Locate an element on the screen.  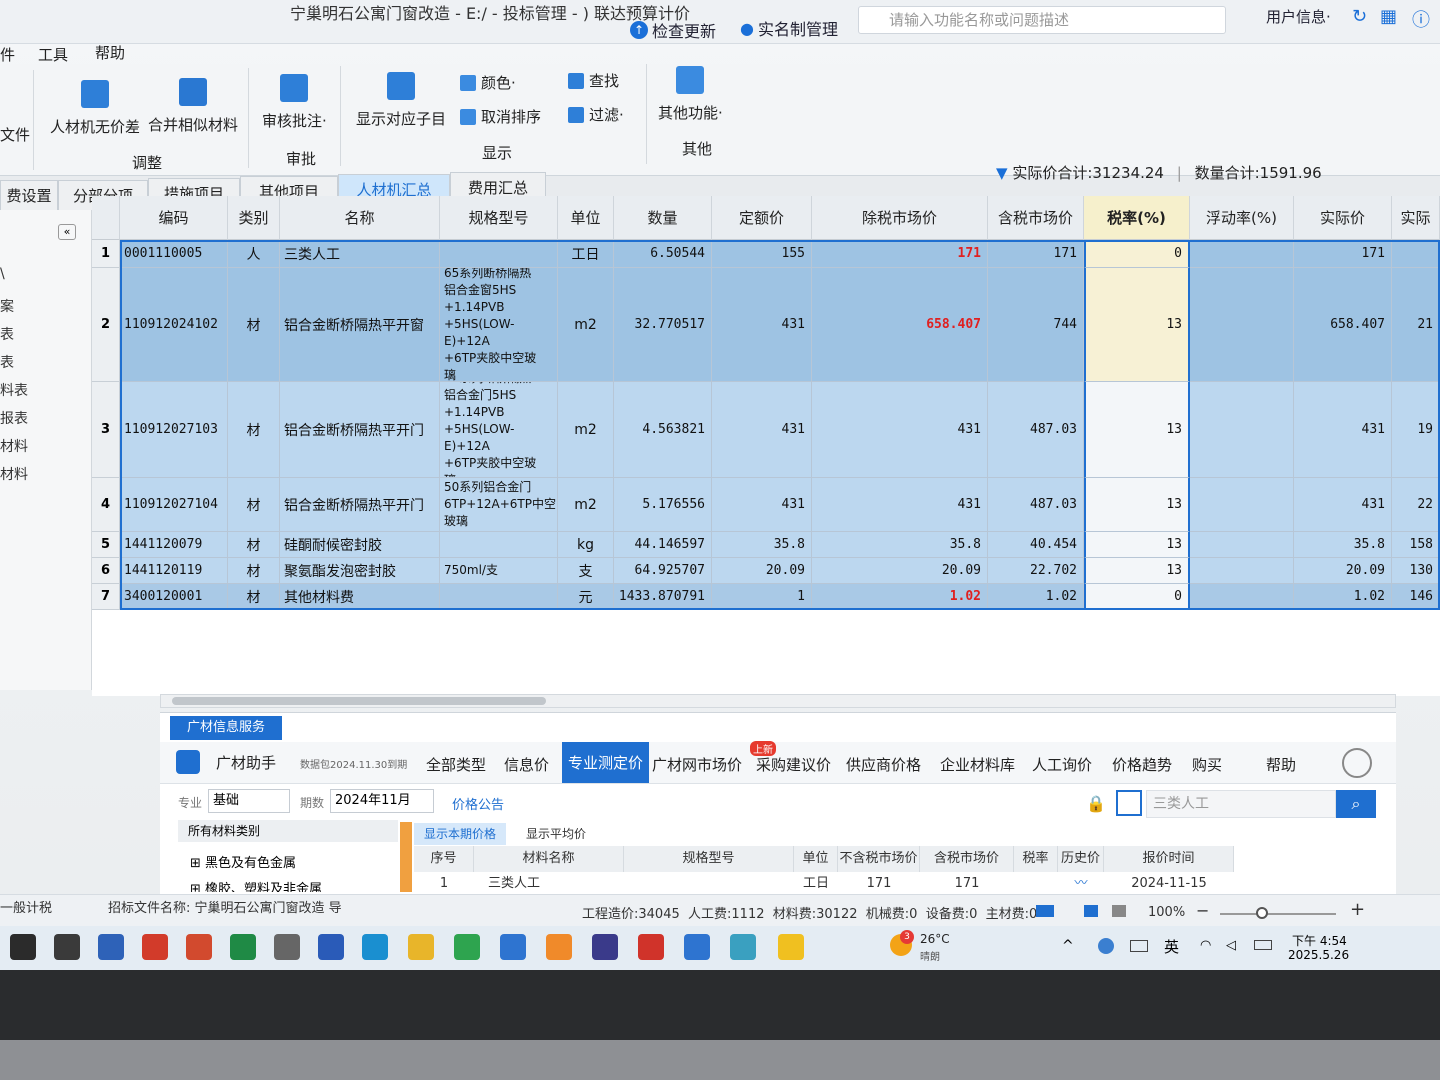
table-cell-rate: 0 is located at coordinates (1137, 597).